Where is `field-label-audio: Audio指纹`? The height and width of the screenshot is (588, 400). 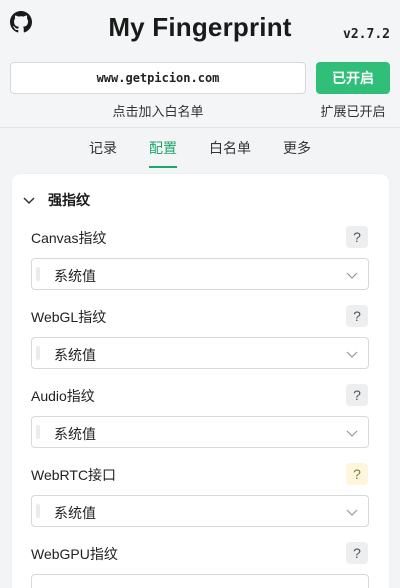 field-label-audio: Audio指纹 is located at coordinates (63, 396).